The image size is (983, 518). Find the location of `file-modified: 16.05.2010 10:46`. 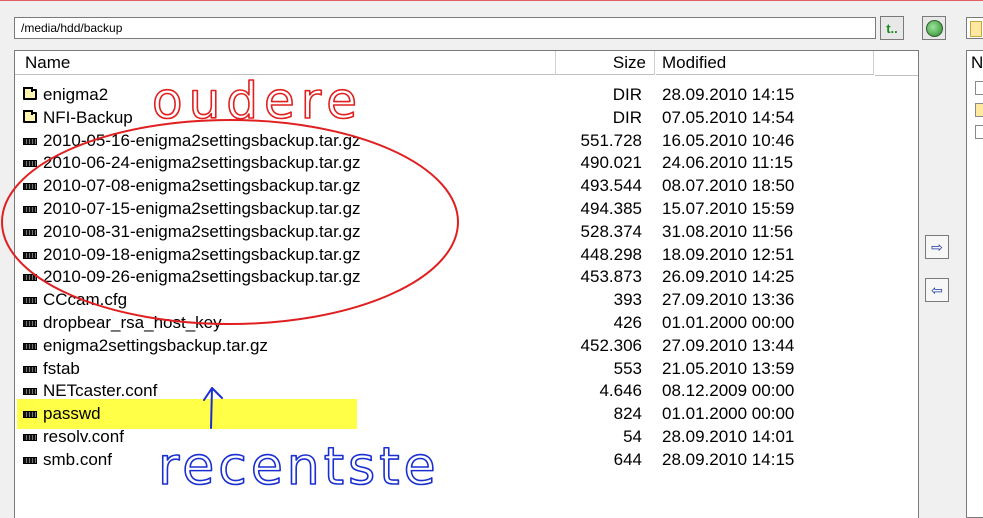

file-modified: 16.05.2010 10:46 is located at coordinates (728, 140).